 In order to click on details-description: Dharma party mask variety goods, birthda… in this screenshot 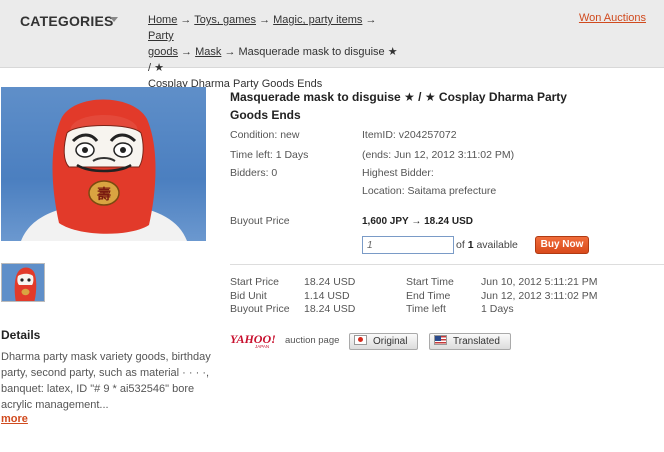, I will do `click(106, 381)`.